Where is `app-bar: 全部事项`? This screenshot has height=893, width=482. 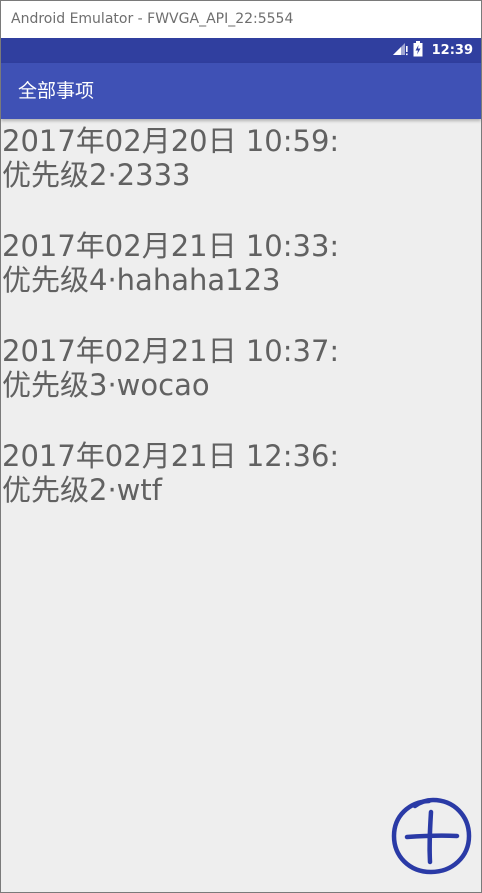
app-bar: 全部事项 is located at coordinates (241, 91).